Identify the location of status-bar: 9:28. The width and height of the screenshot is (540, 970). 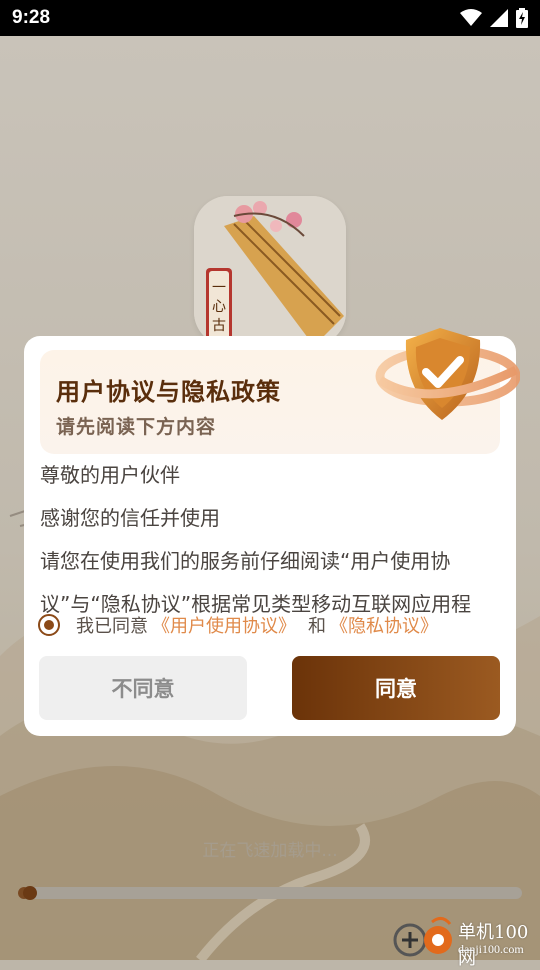
(270, 18).